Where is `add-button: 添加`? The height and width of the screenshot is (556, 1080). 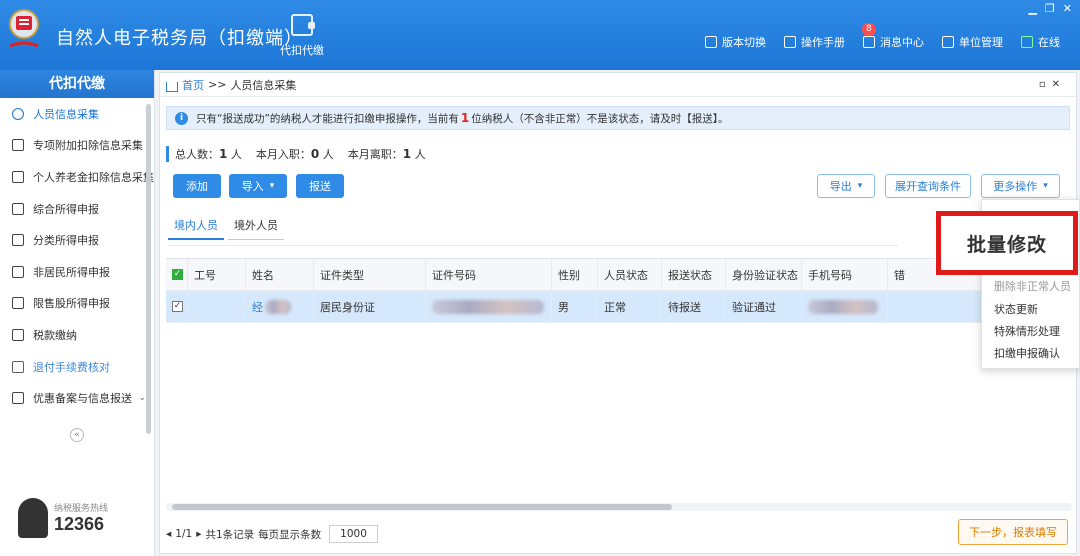
add-button: 添加 is located at coordinates (197, 186).